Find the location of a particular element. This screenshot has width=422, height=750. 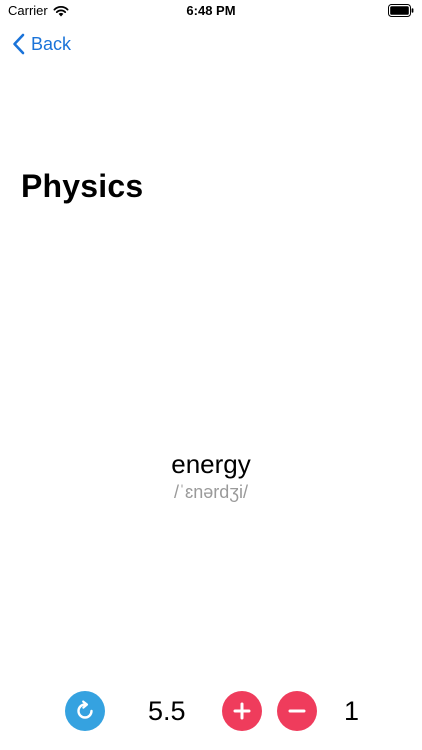

card-word: energy is located at coordinates (211, 464).